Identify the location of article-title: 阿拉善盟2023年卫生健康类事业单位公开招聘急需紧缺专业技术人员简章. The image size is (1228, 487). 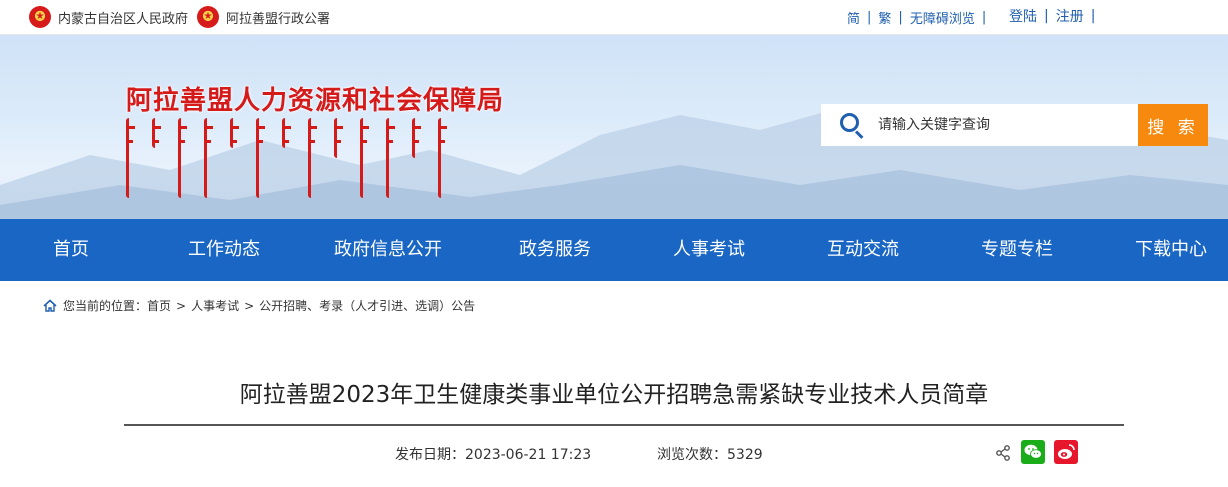
(614, 395).